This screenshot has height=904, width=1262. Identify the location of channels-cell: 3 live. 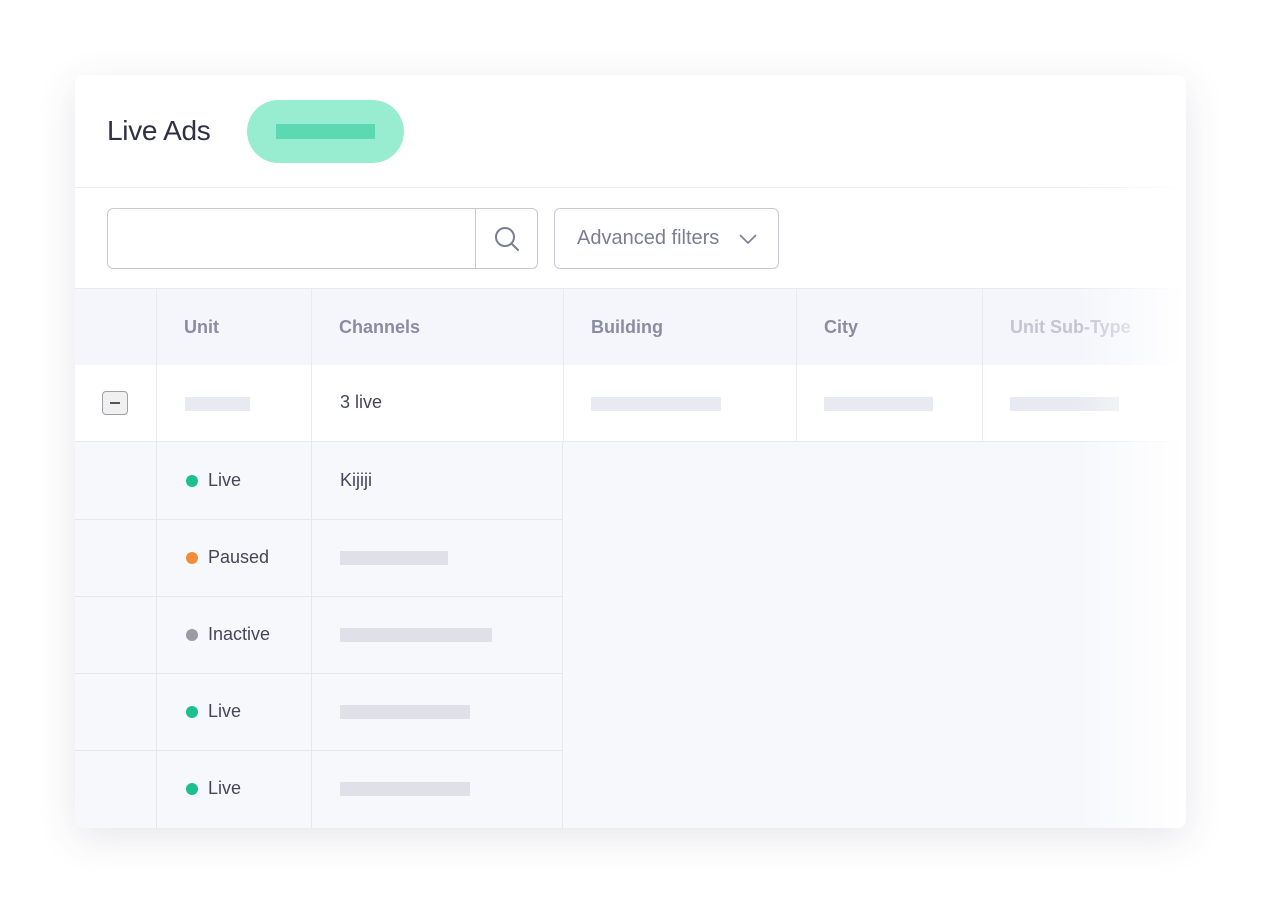
(437, 403).